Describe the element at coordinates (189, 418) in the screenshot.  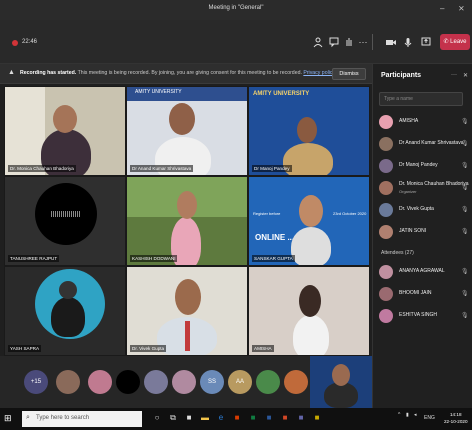
I see `folder-icon: ■` at that location.